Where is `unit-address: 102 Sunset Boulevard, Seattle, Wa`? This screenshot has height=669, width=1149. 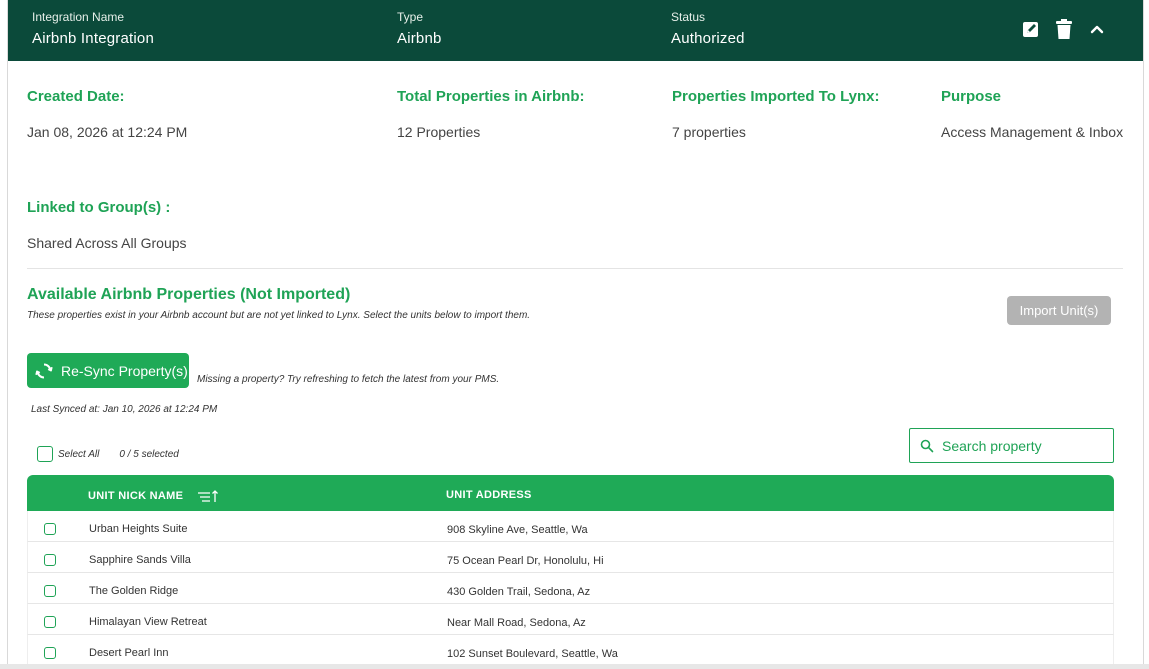 unit-address: 102 Sunset Boulevard, Seattle, Wa is located at coordinates (532, 654).